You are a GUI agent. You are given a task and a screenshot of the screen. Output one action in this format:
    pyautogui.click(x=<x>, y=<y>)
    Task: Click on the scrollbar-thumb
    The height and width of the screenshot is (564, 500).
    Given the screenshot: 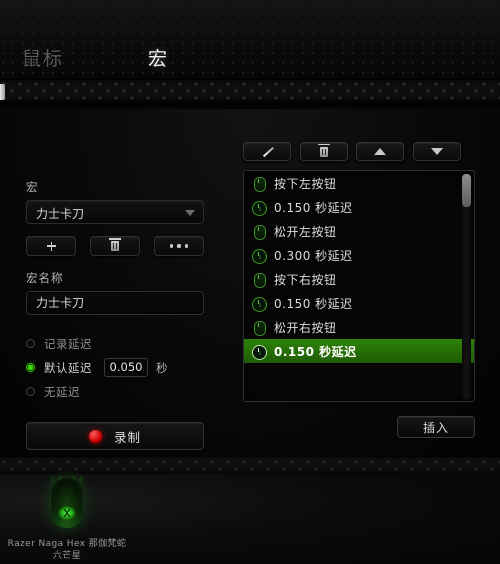 What is the action you would take?
    pyautogui.click(x=466, y=190)
    